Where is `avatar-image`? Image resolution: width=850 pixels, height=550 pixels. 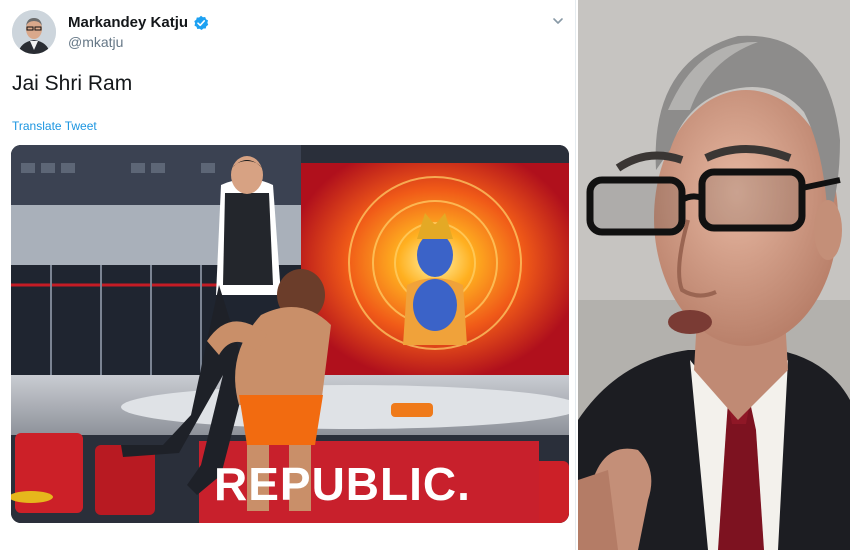 avatar-image is located at coordinates (34, 32).